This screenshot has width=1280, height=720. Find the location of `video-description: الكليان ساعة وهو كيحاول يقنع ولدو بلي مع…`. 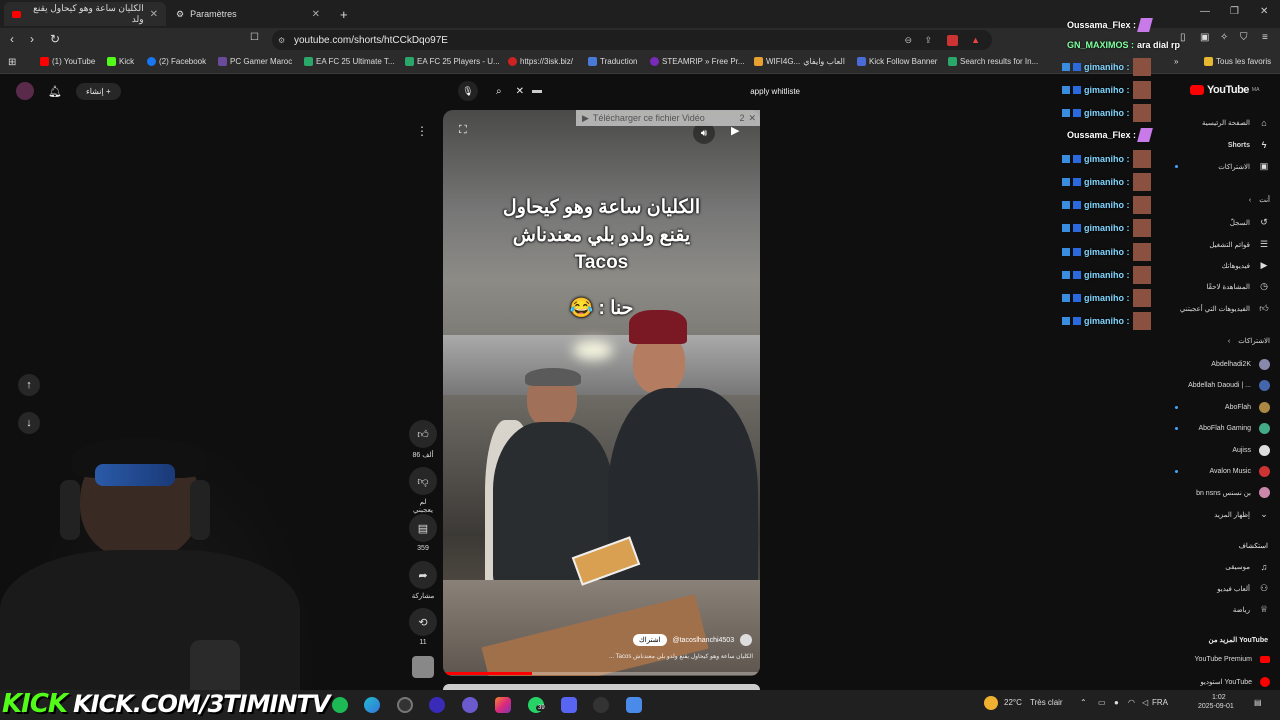

video-description: الكليان ساعة وهو كيحاول يقنع ولدو بلي مع… is located at coordinates (673, 656).